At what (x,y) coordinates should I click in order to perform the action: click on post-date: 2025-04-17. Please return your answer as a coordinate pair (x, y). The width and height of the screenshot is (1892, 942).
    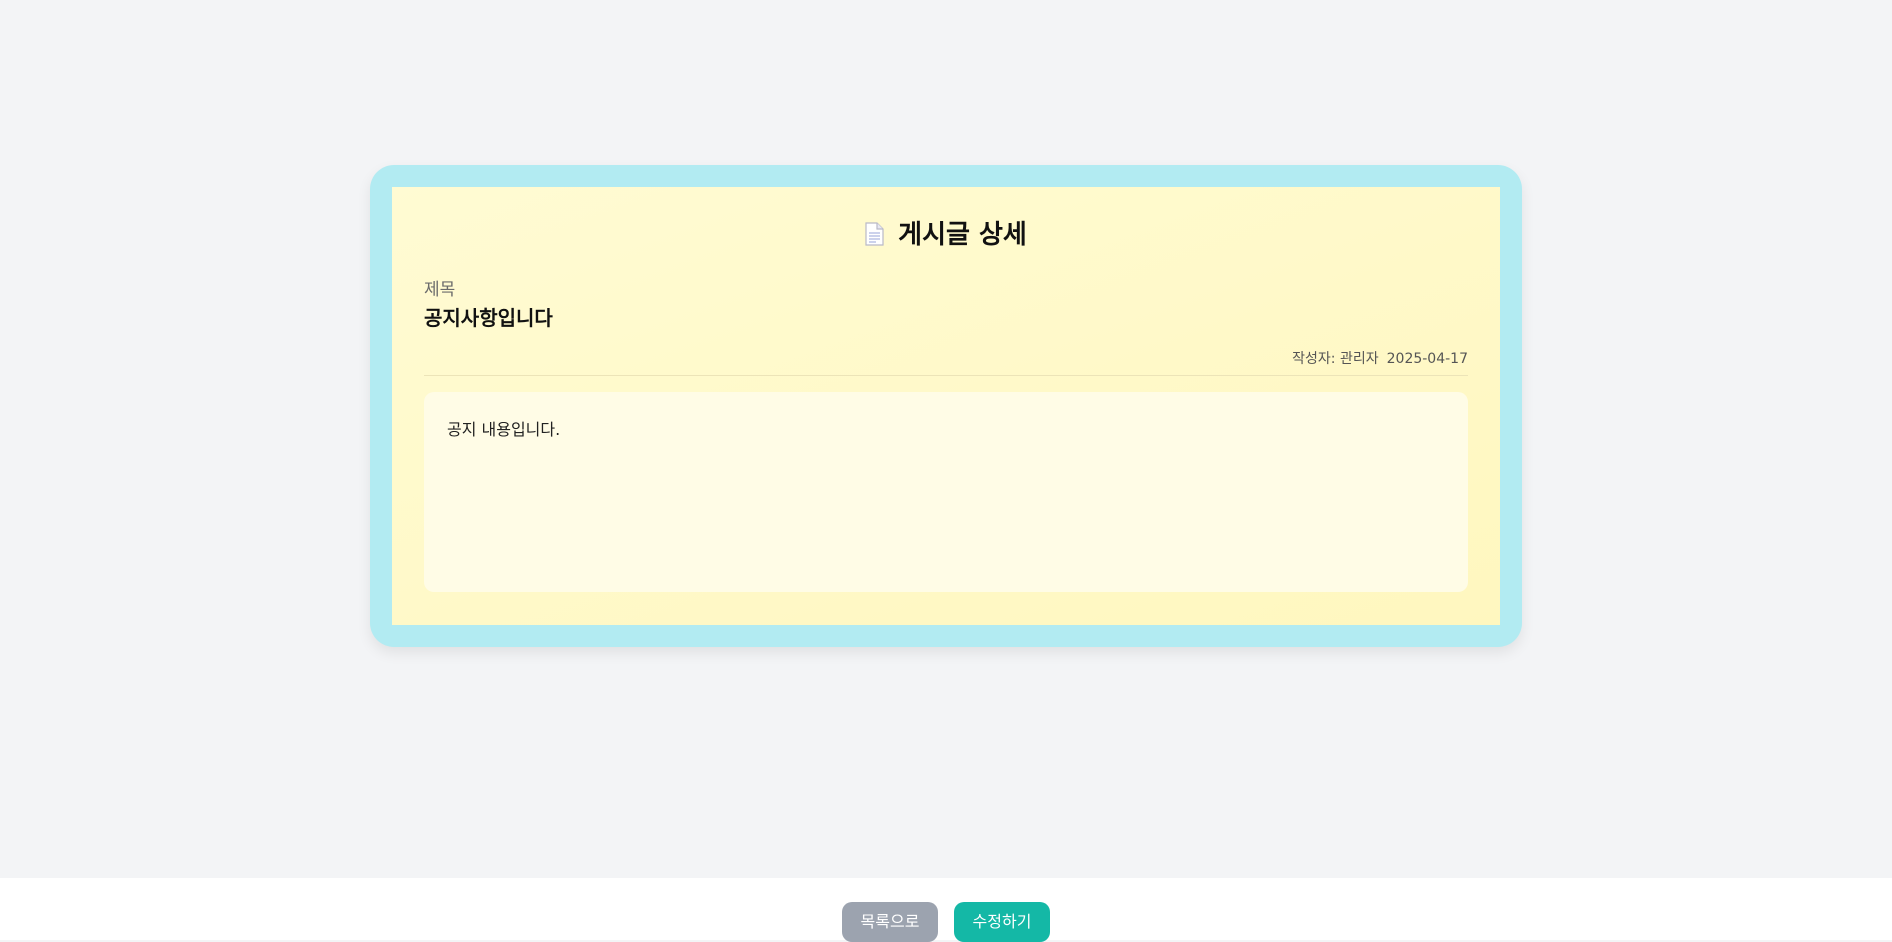
    Looking at the image, I should click on (1427, 359).